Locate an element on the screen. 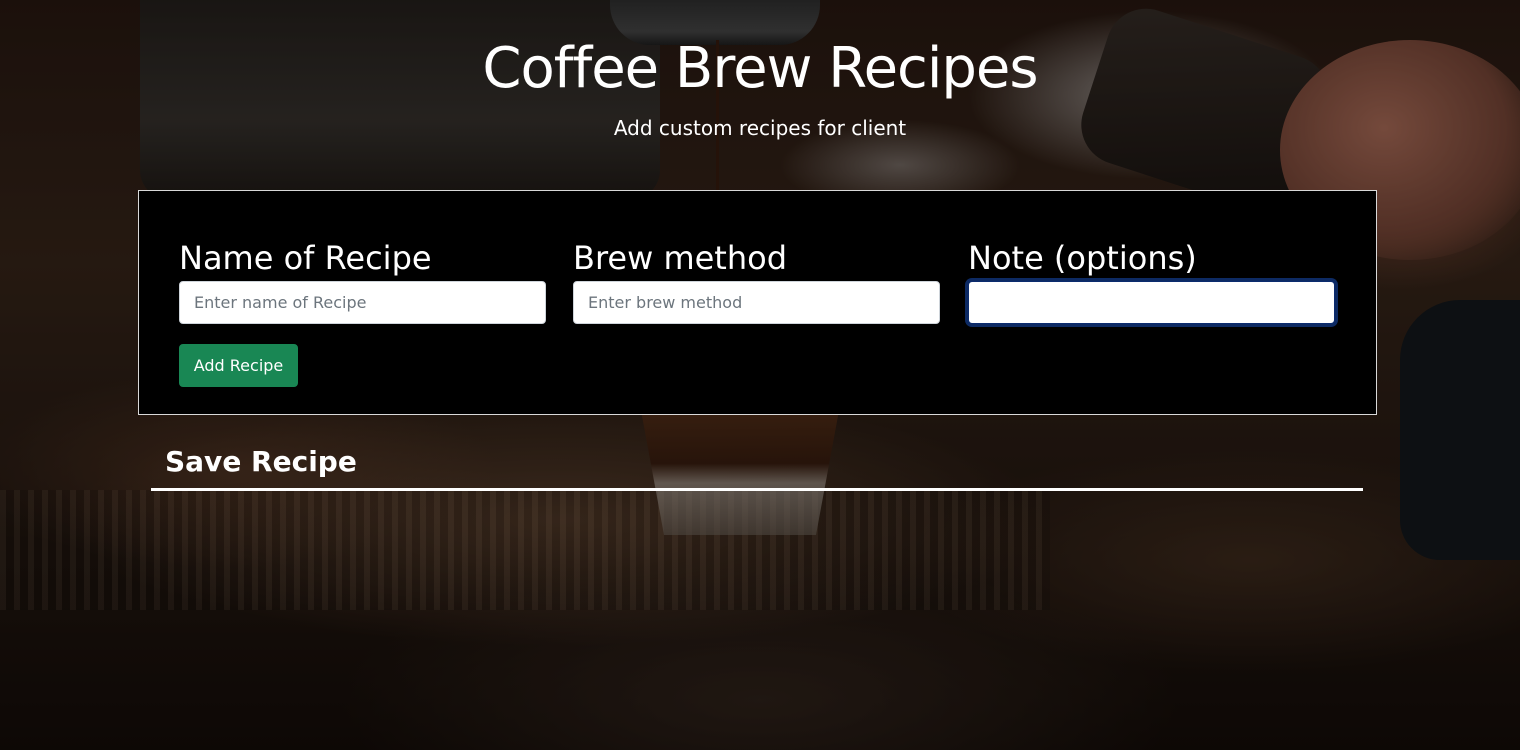 This screenshot has width=1520, height=750. brew-method-input is located at coordinates (756, 302).